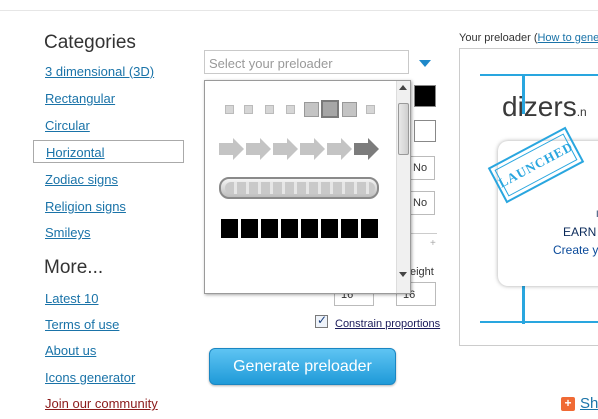  Describe the element at coordinates (90, 42) in the screenshot. I see `categories-heading: Categories` at that location.